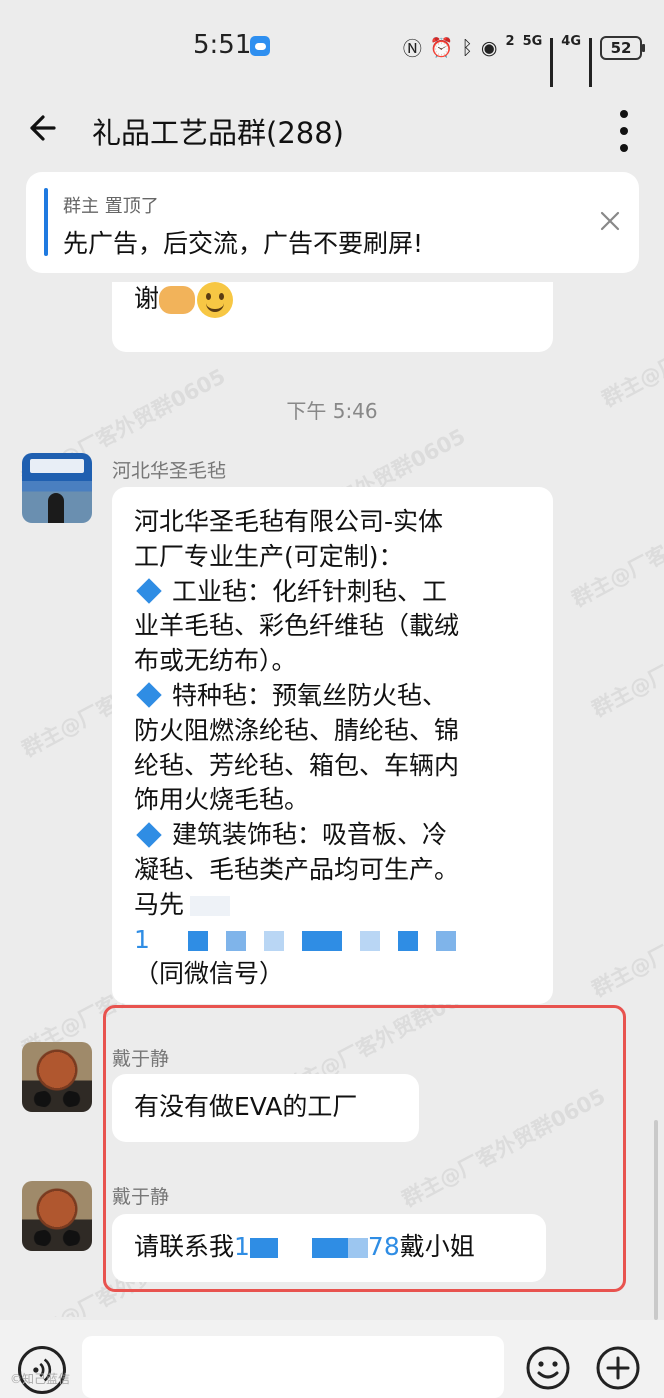  Describe the element at coordinates (218, 133) in the screenshot. I see `chat-title: 礼品工艺品群(288)` at that location.